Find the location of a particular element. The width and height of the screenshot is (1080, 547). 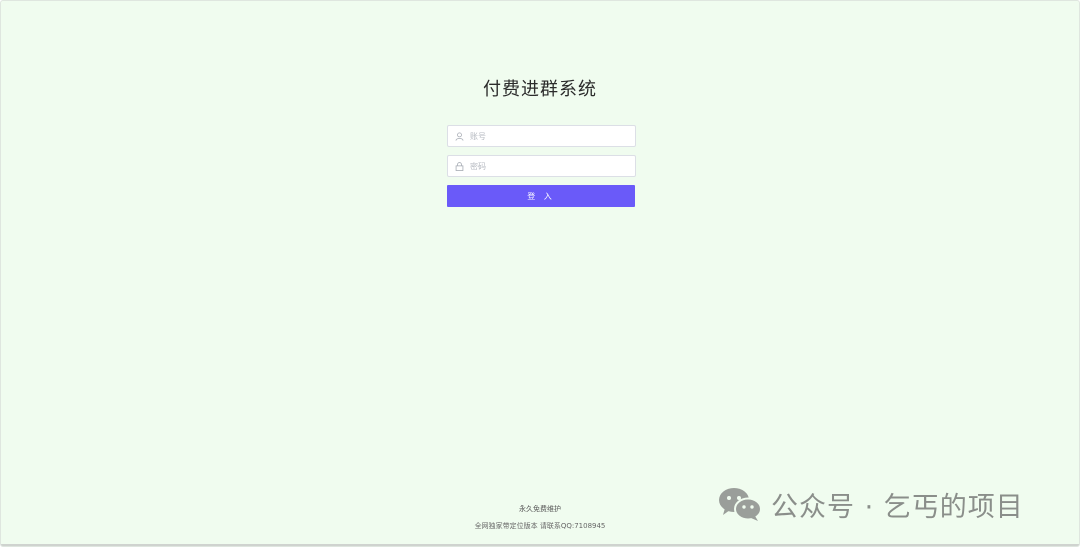

page-title: 付费进群系统 is located at coordinates (540, 89).